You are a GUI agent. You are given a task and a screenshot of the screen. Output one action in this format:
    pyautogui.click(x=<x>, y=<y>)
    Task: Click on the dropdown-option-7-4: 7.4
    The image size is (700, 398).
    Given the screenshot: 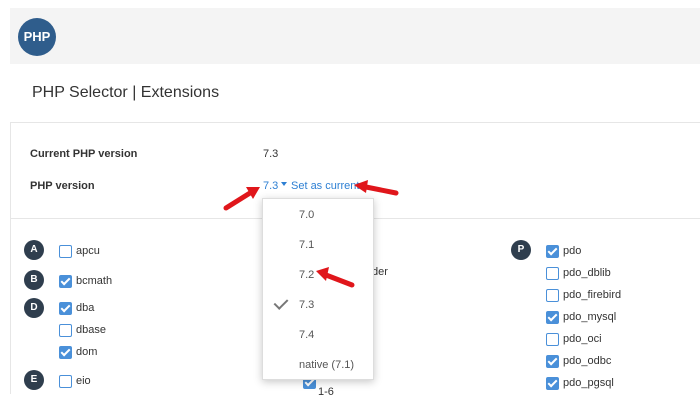 What is the action you would take?
    pyautogui.click(x=306, y=335)
    